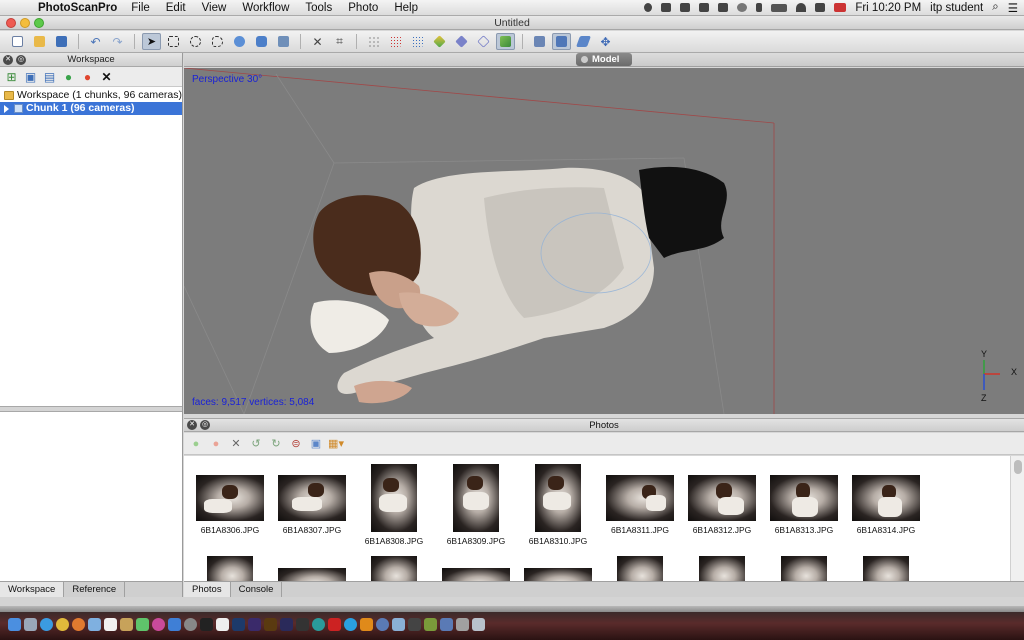  Describe the element at coordinates (110, 624) in the screenshot. I see `calendar-icon` at that location.